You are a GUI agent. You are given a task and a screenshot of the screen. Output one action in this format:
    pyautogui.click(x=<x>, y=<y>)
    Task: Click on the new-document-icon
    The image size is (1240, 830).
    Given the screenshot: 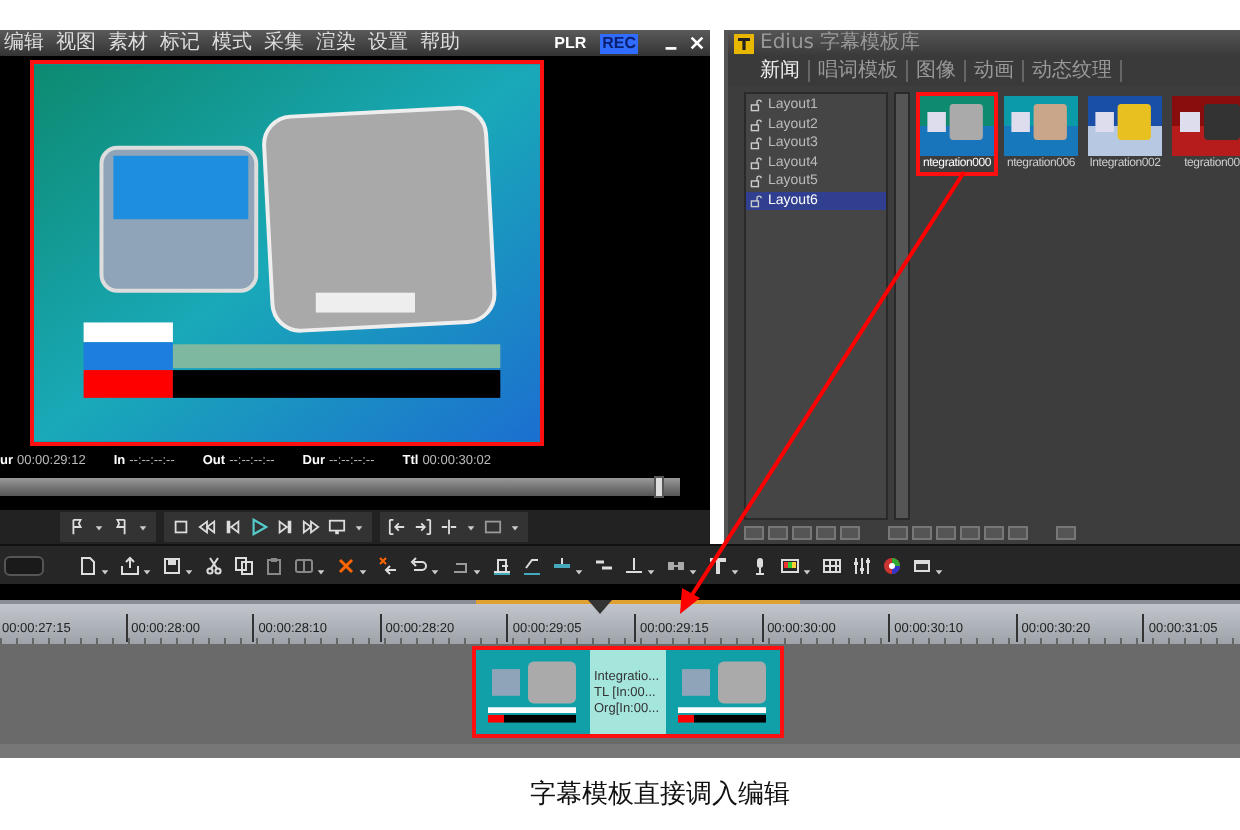 What is the action you would take?
    pyautogui.click(x=88, y=565)
    